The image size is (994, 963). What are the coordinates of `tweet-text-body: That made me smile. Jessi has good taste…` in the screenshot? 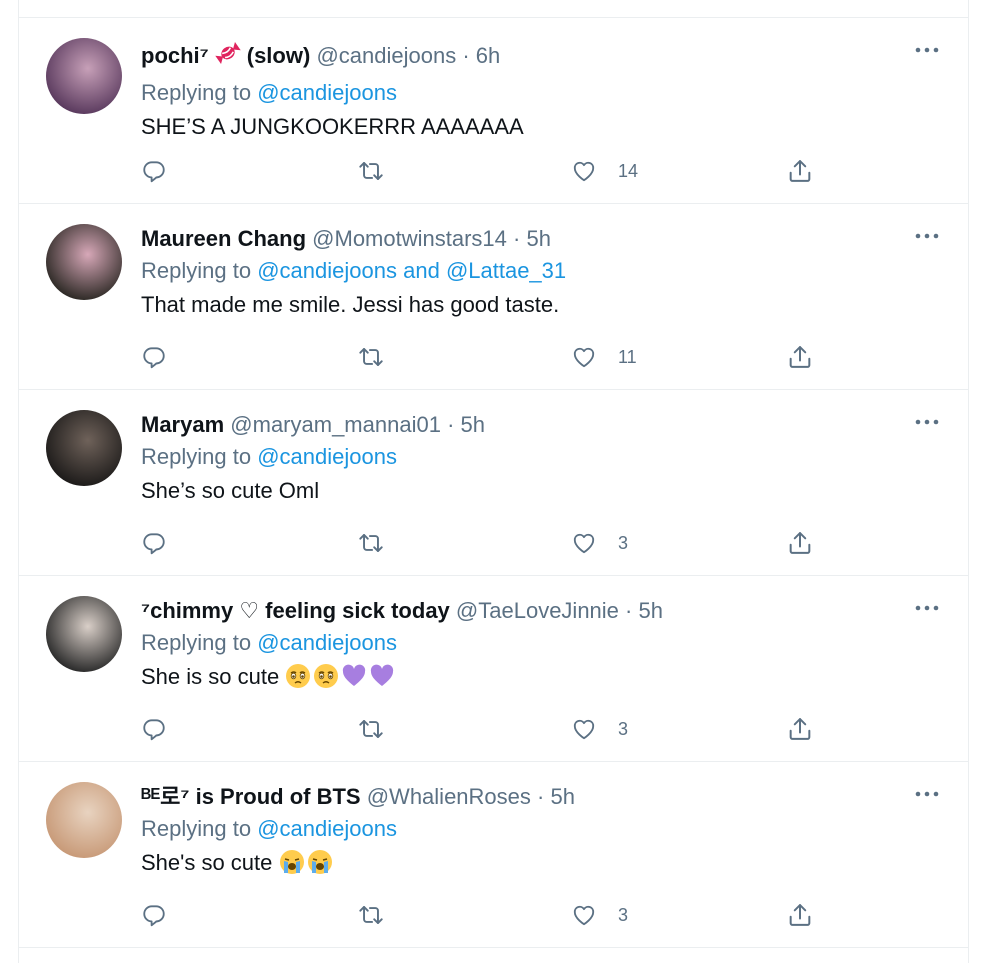 It's located at (350, 304).